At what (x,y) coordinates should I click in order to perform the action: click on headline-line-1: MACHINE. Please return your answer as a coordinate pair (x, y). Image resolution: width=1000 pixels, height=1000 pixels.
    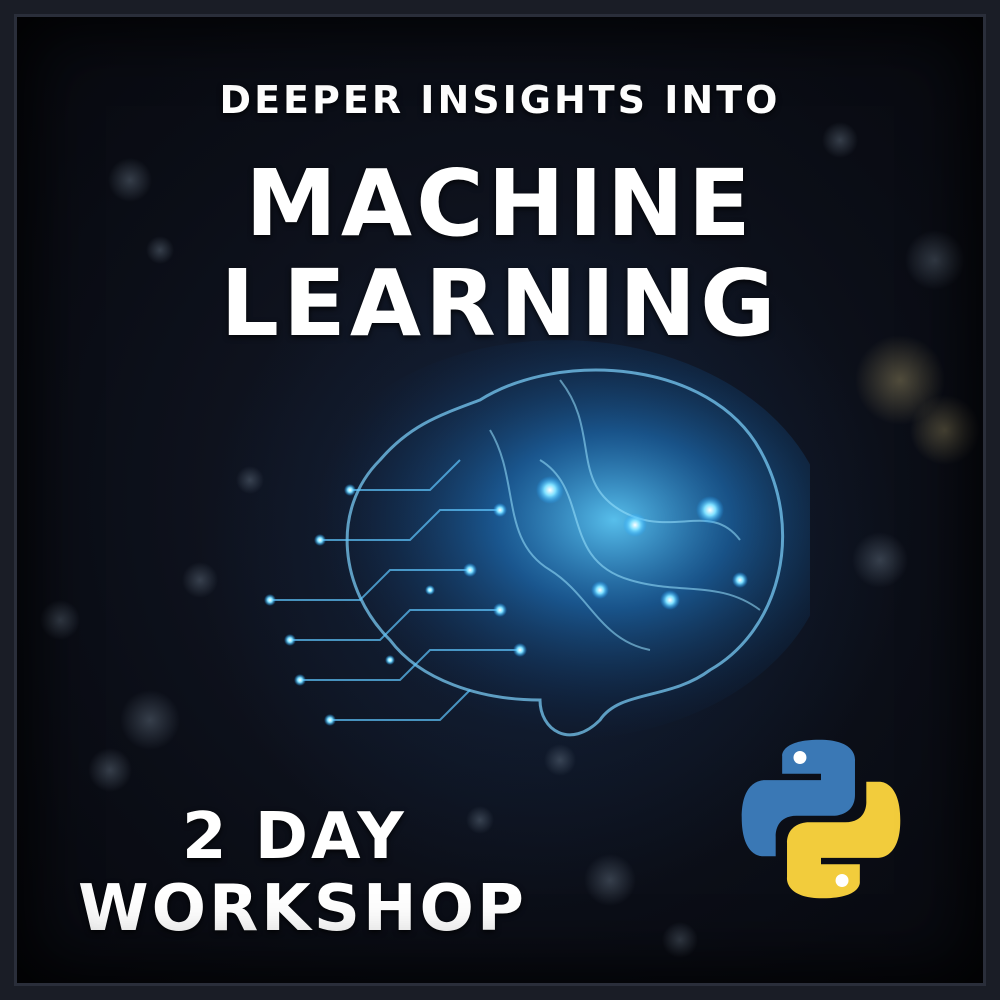
    Looking at the image, I should click on (500, 203).